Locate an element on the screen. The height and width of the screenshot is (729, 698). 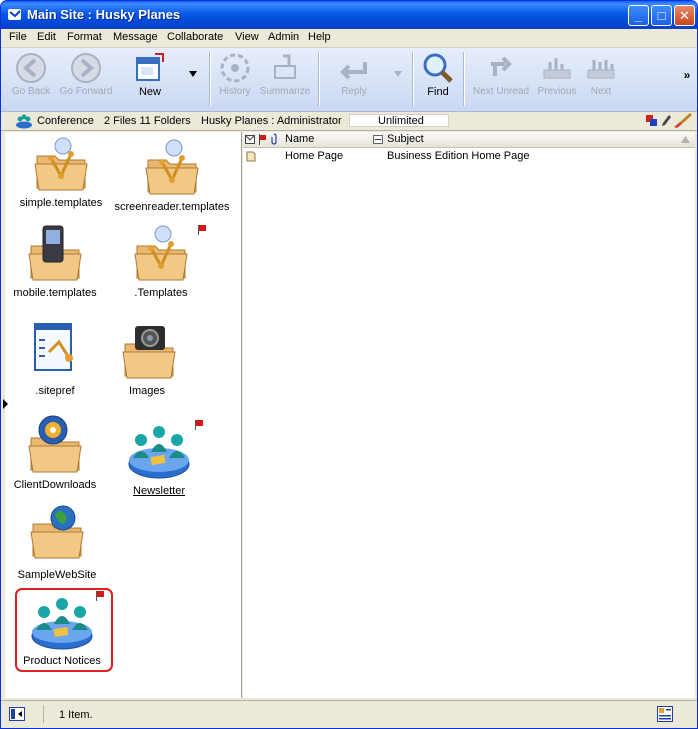
new-dropdown is located at coordinates (193, 75).